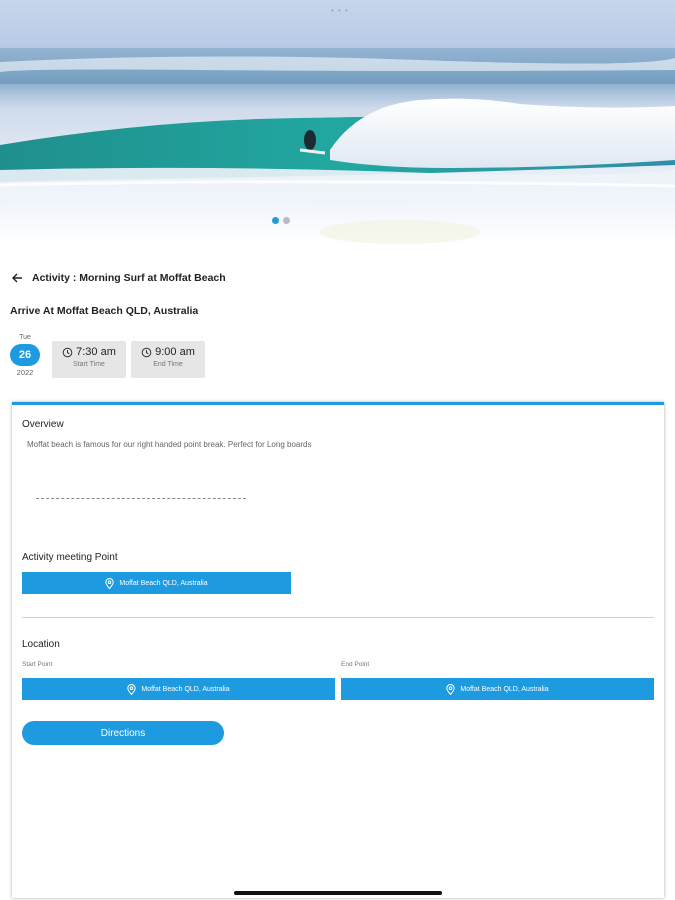 The image size is (675, 900). What do you see at coordinates (96, 352) in the screenshot?
I see `start-time-value: 7:30 am` at bounding box center [96, 352].